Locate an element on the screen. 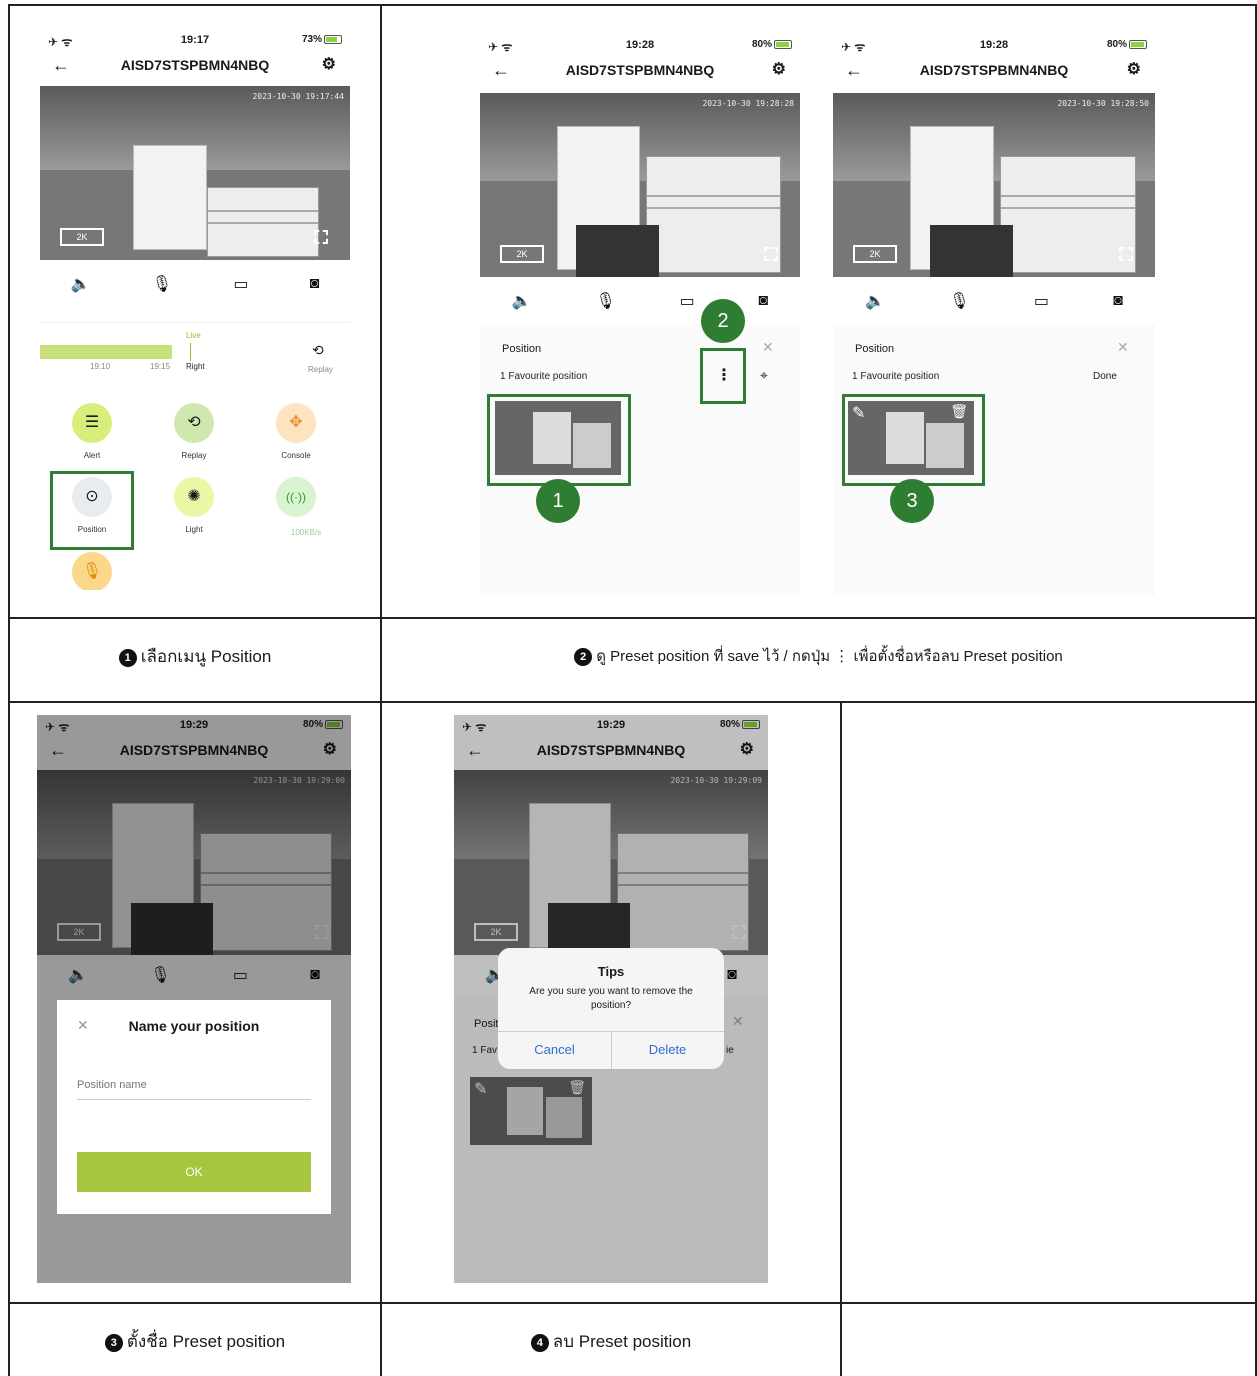  done-button: Done is located at coordinates (1105, 376).